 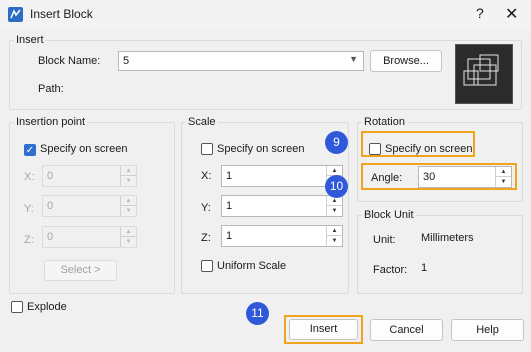 What do you see at coordinates (29, 240) in the screenshot?
I see `insertion-z-label: Z:` at bounding box center [29, 240].